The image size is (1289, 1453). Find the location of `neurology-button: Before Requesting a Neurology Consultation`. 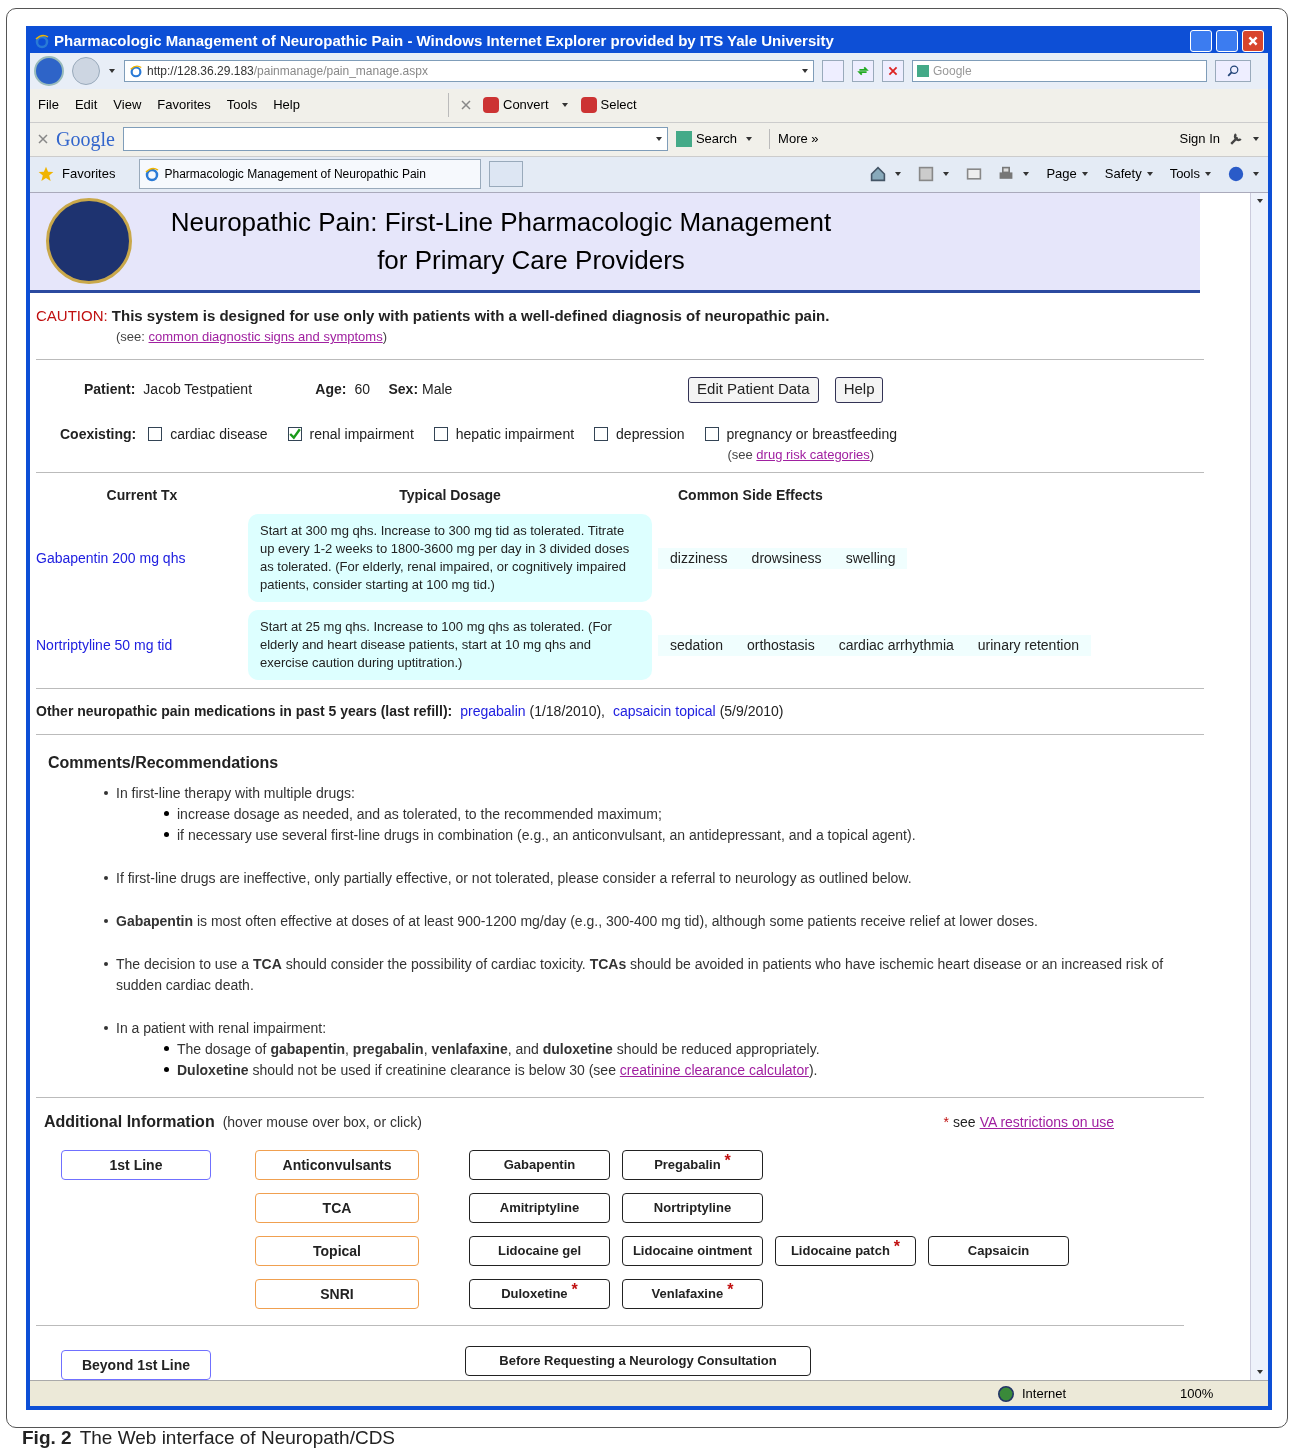

neurology-button: Before Requesting a Neurology Consultation is located at coordinates (638, 1361).